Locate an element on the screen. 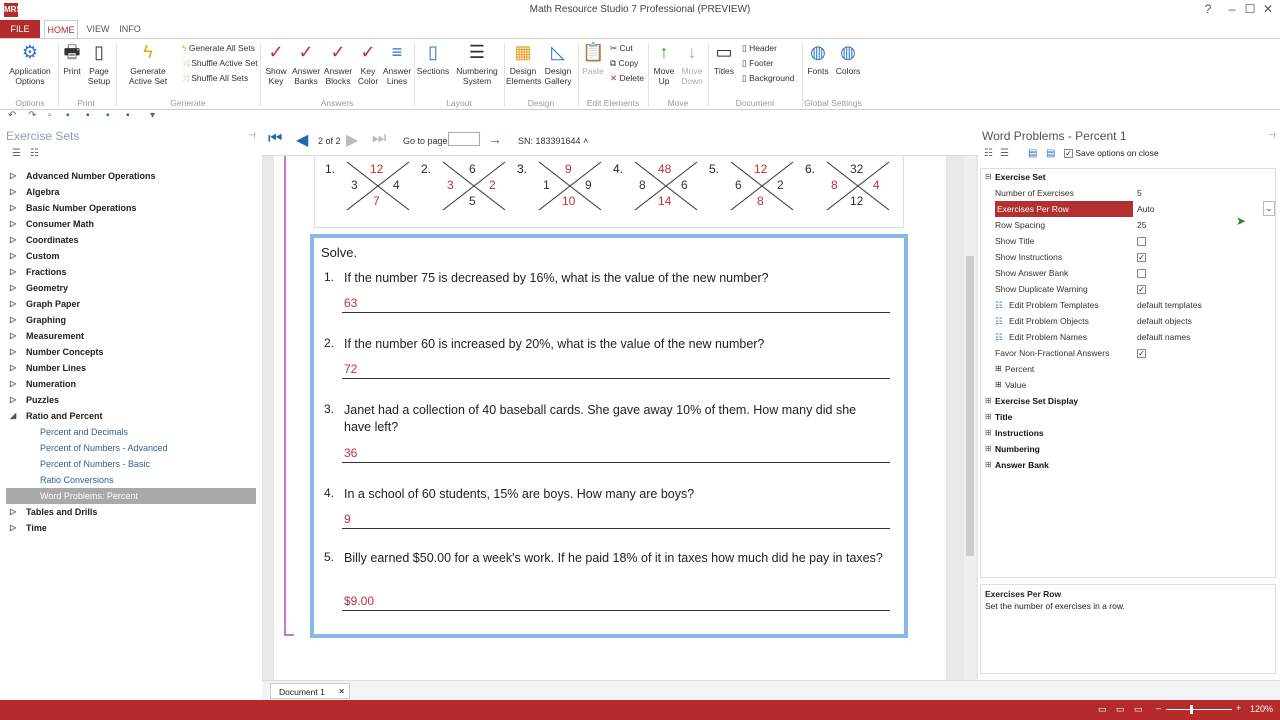 This screenshot has height=720, width=1280. close-tab-icon: ✕ is located at coordinates (341, 692).